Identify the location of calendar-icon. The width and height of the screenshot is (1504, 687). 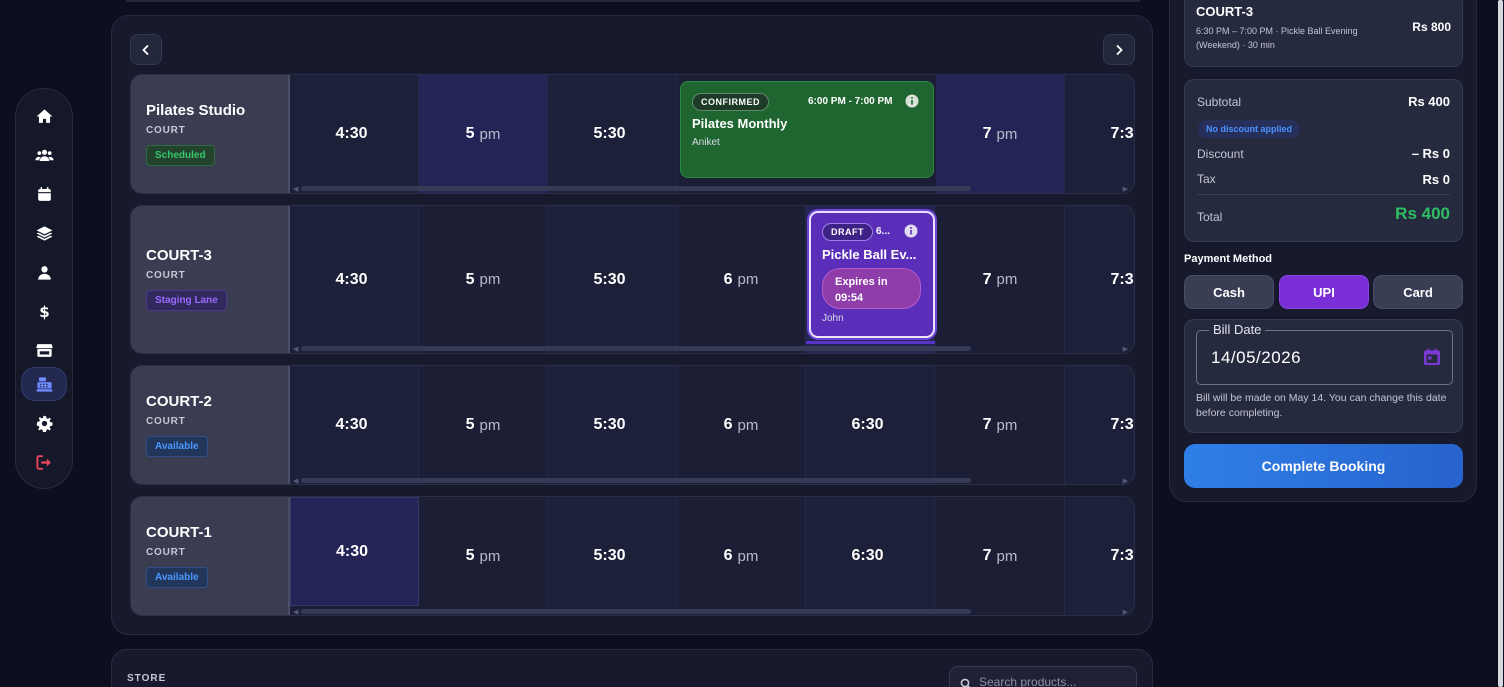
(44, 193).